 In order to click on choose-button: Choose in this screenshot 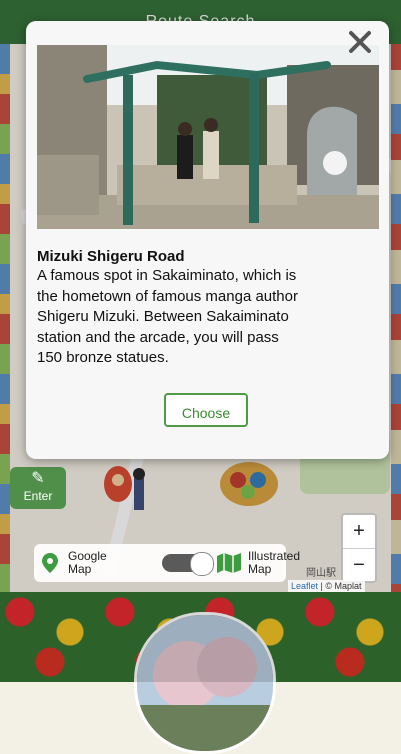, I will do `click(206, 410)`.